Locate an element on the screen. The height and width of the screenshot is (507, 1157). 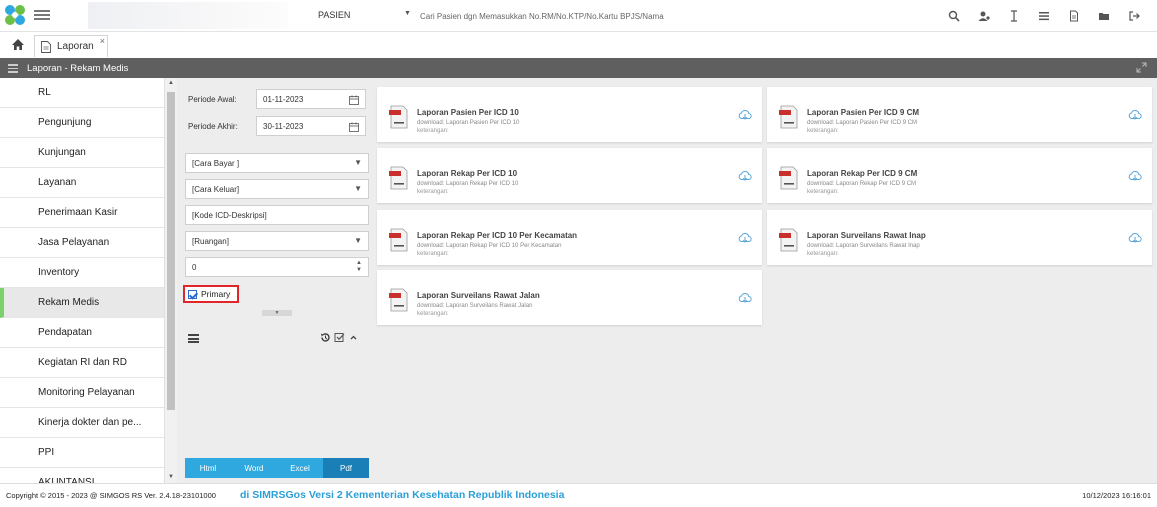
sidebar-item-layanan: Layanan is located at coordinates (82, 183).